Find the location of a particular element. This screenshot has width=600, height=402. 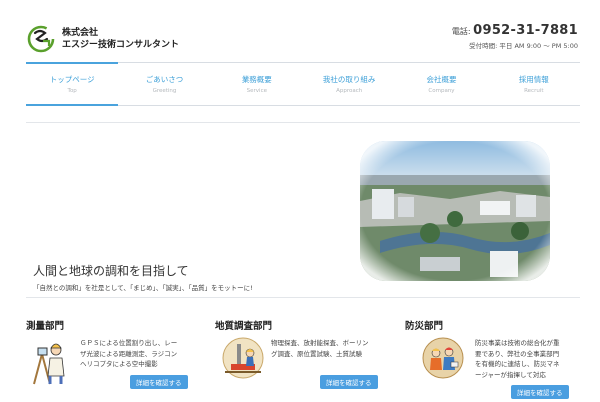

disaster-team-illustration-icon is located at coordinates (443, 358).